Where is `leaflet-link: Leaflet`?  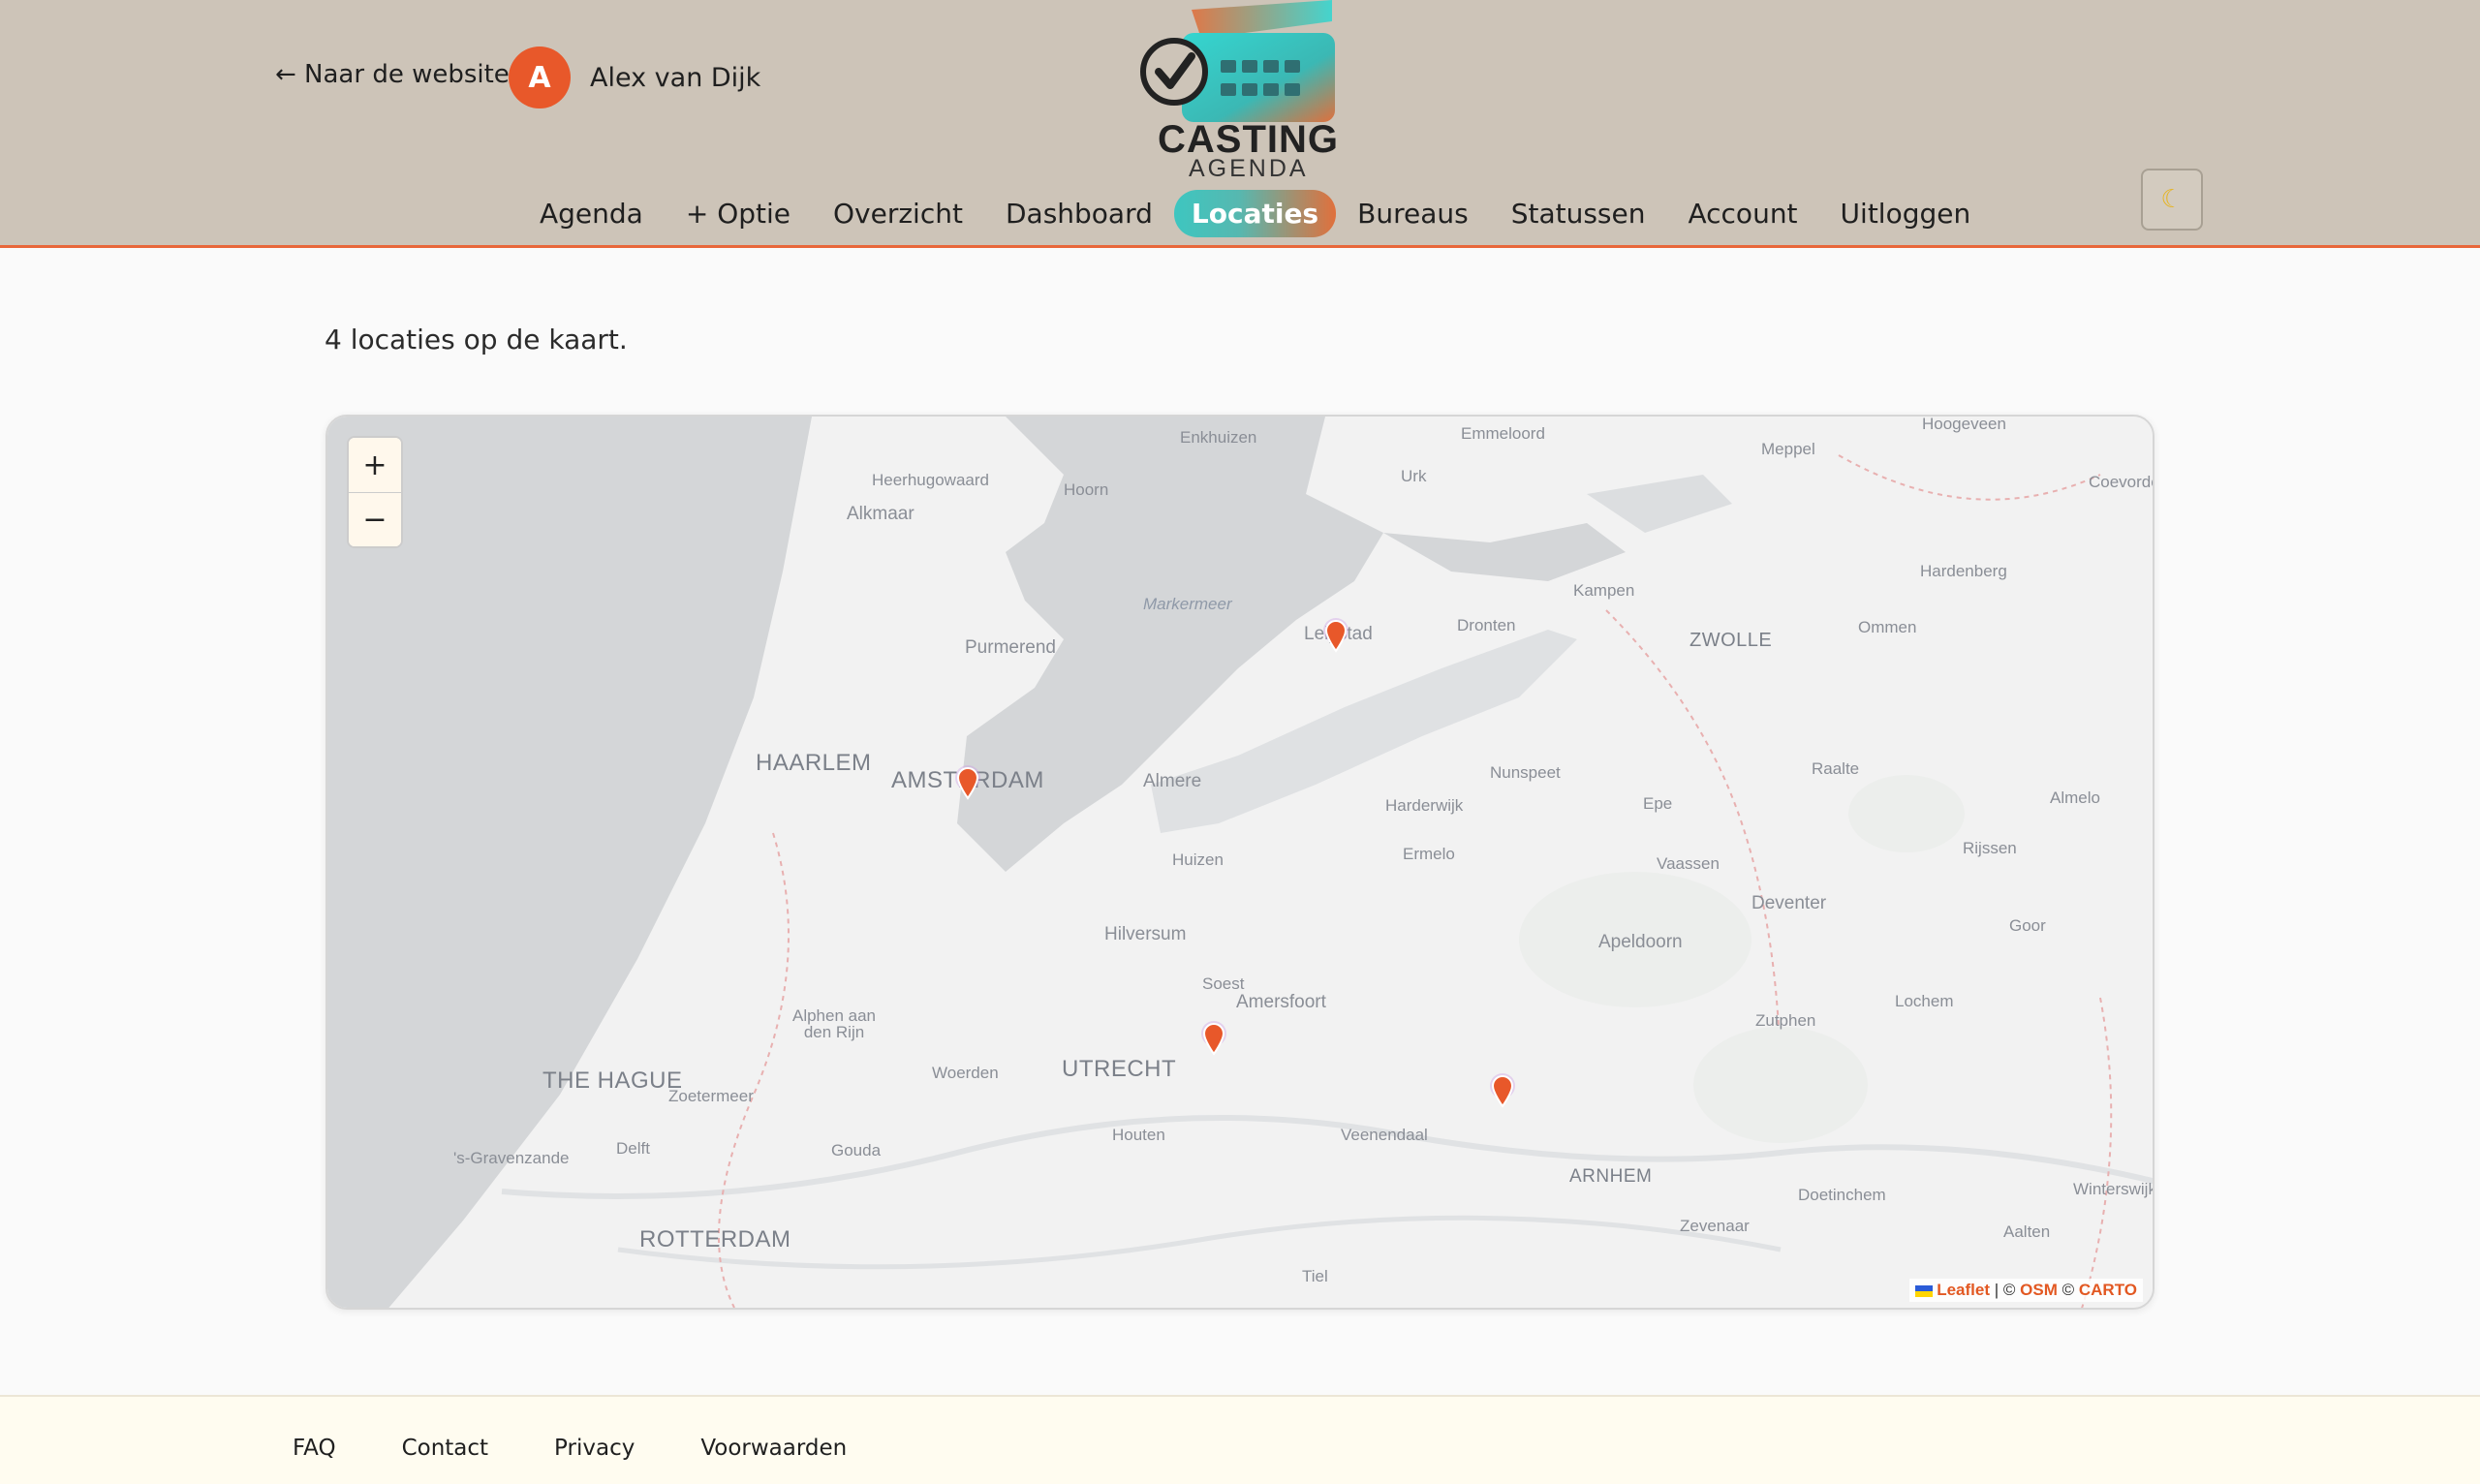 leaflet-link: Leaflet is located at coordinates (1963, 1290).